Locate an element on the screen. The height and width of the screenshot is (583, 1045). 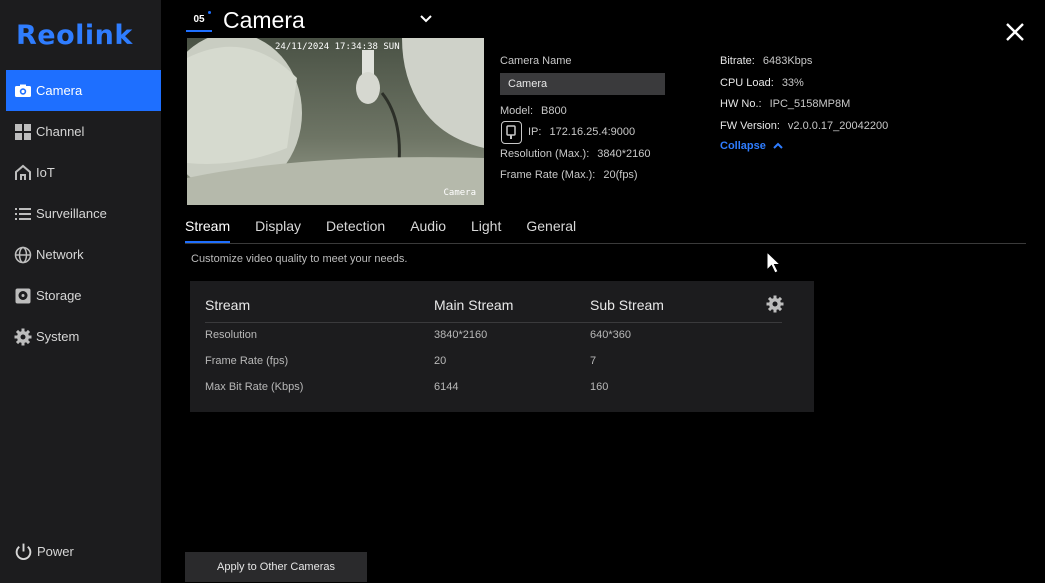
cpu-label: CPU Load: is located at coordinates (747, 83).